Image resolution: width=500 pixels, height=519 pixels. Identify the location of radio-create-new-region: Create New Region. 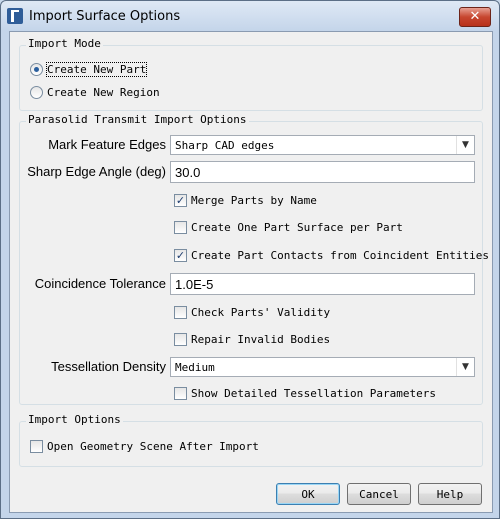
(95, 92).